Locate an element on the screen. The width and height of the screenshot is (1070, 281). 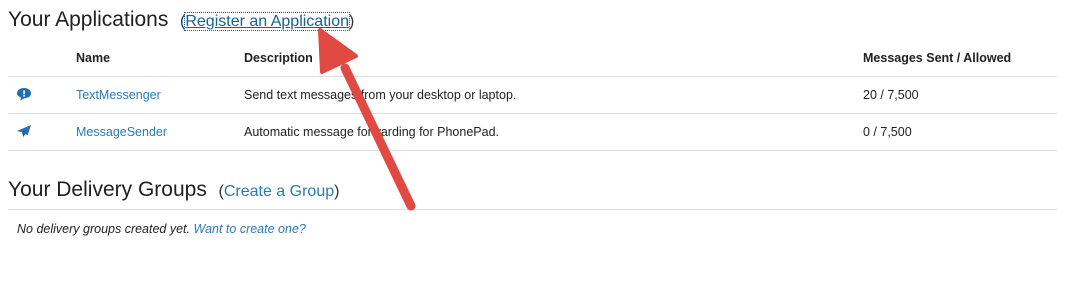
app-name-cell: TextMessenger is located at coordinates (160, 95).